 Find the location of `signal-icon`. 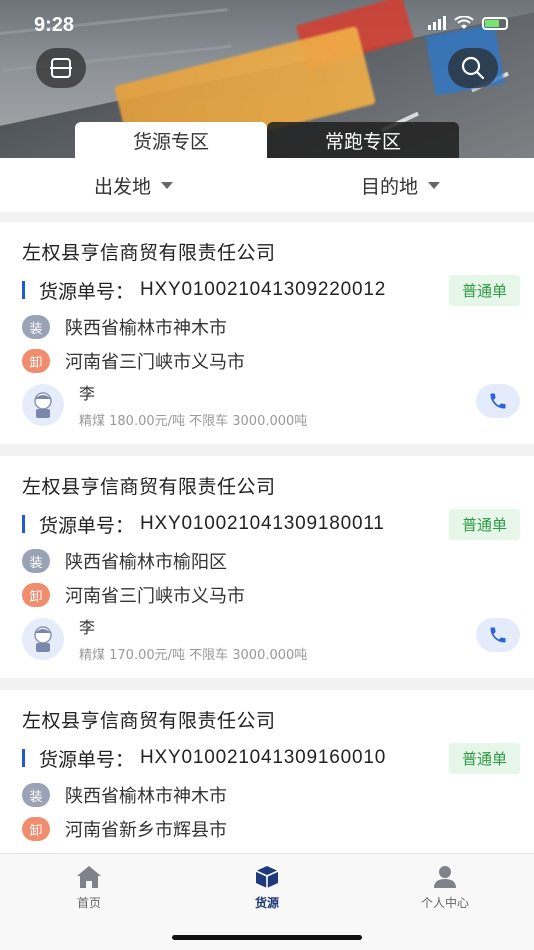

signal-icon is located at coordinates (437, 23).